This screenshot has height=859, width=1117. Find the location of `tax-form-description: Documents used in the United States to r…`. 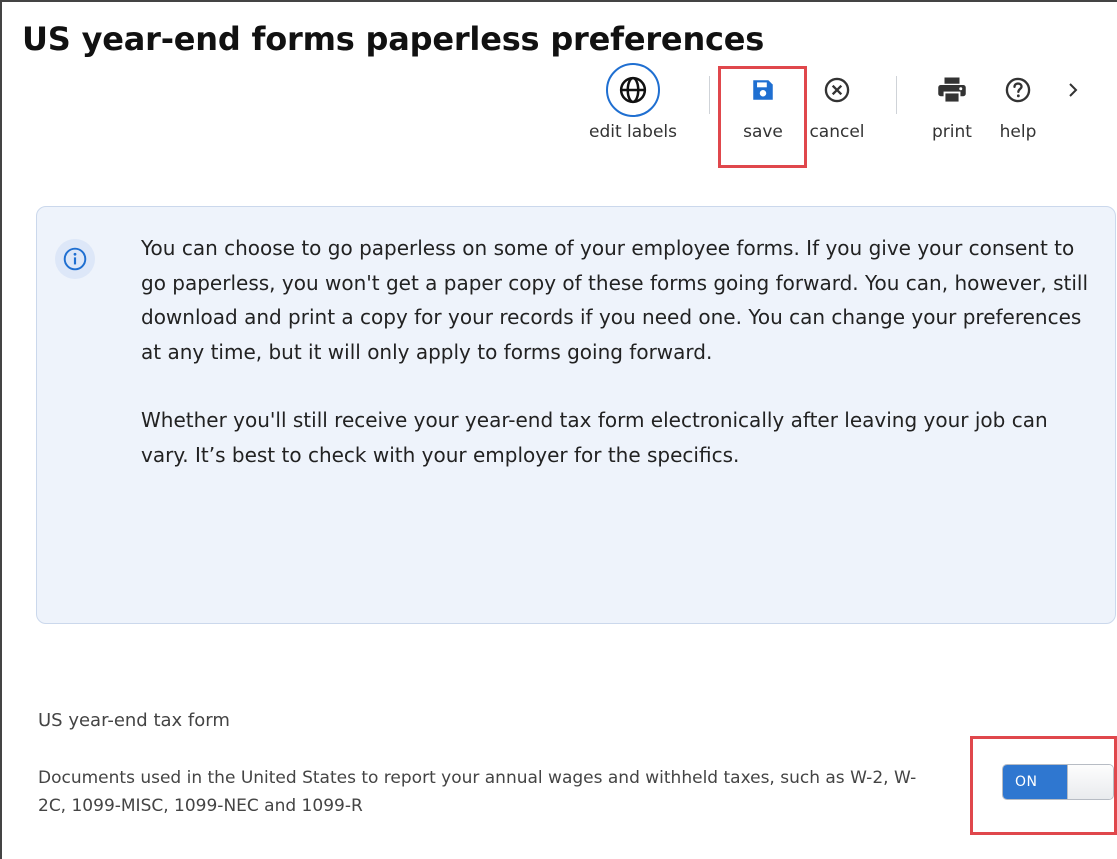

tax-form-description: Documents used in the United States to r… is located at coordinates (477, 792).